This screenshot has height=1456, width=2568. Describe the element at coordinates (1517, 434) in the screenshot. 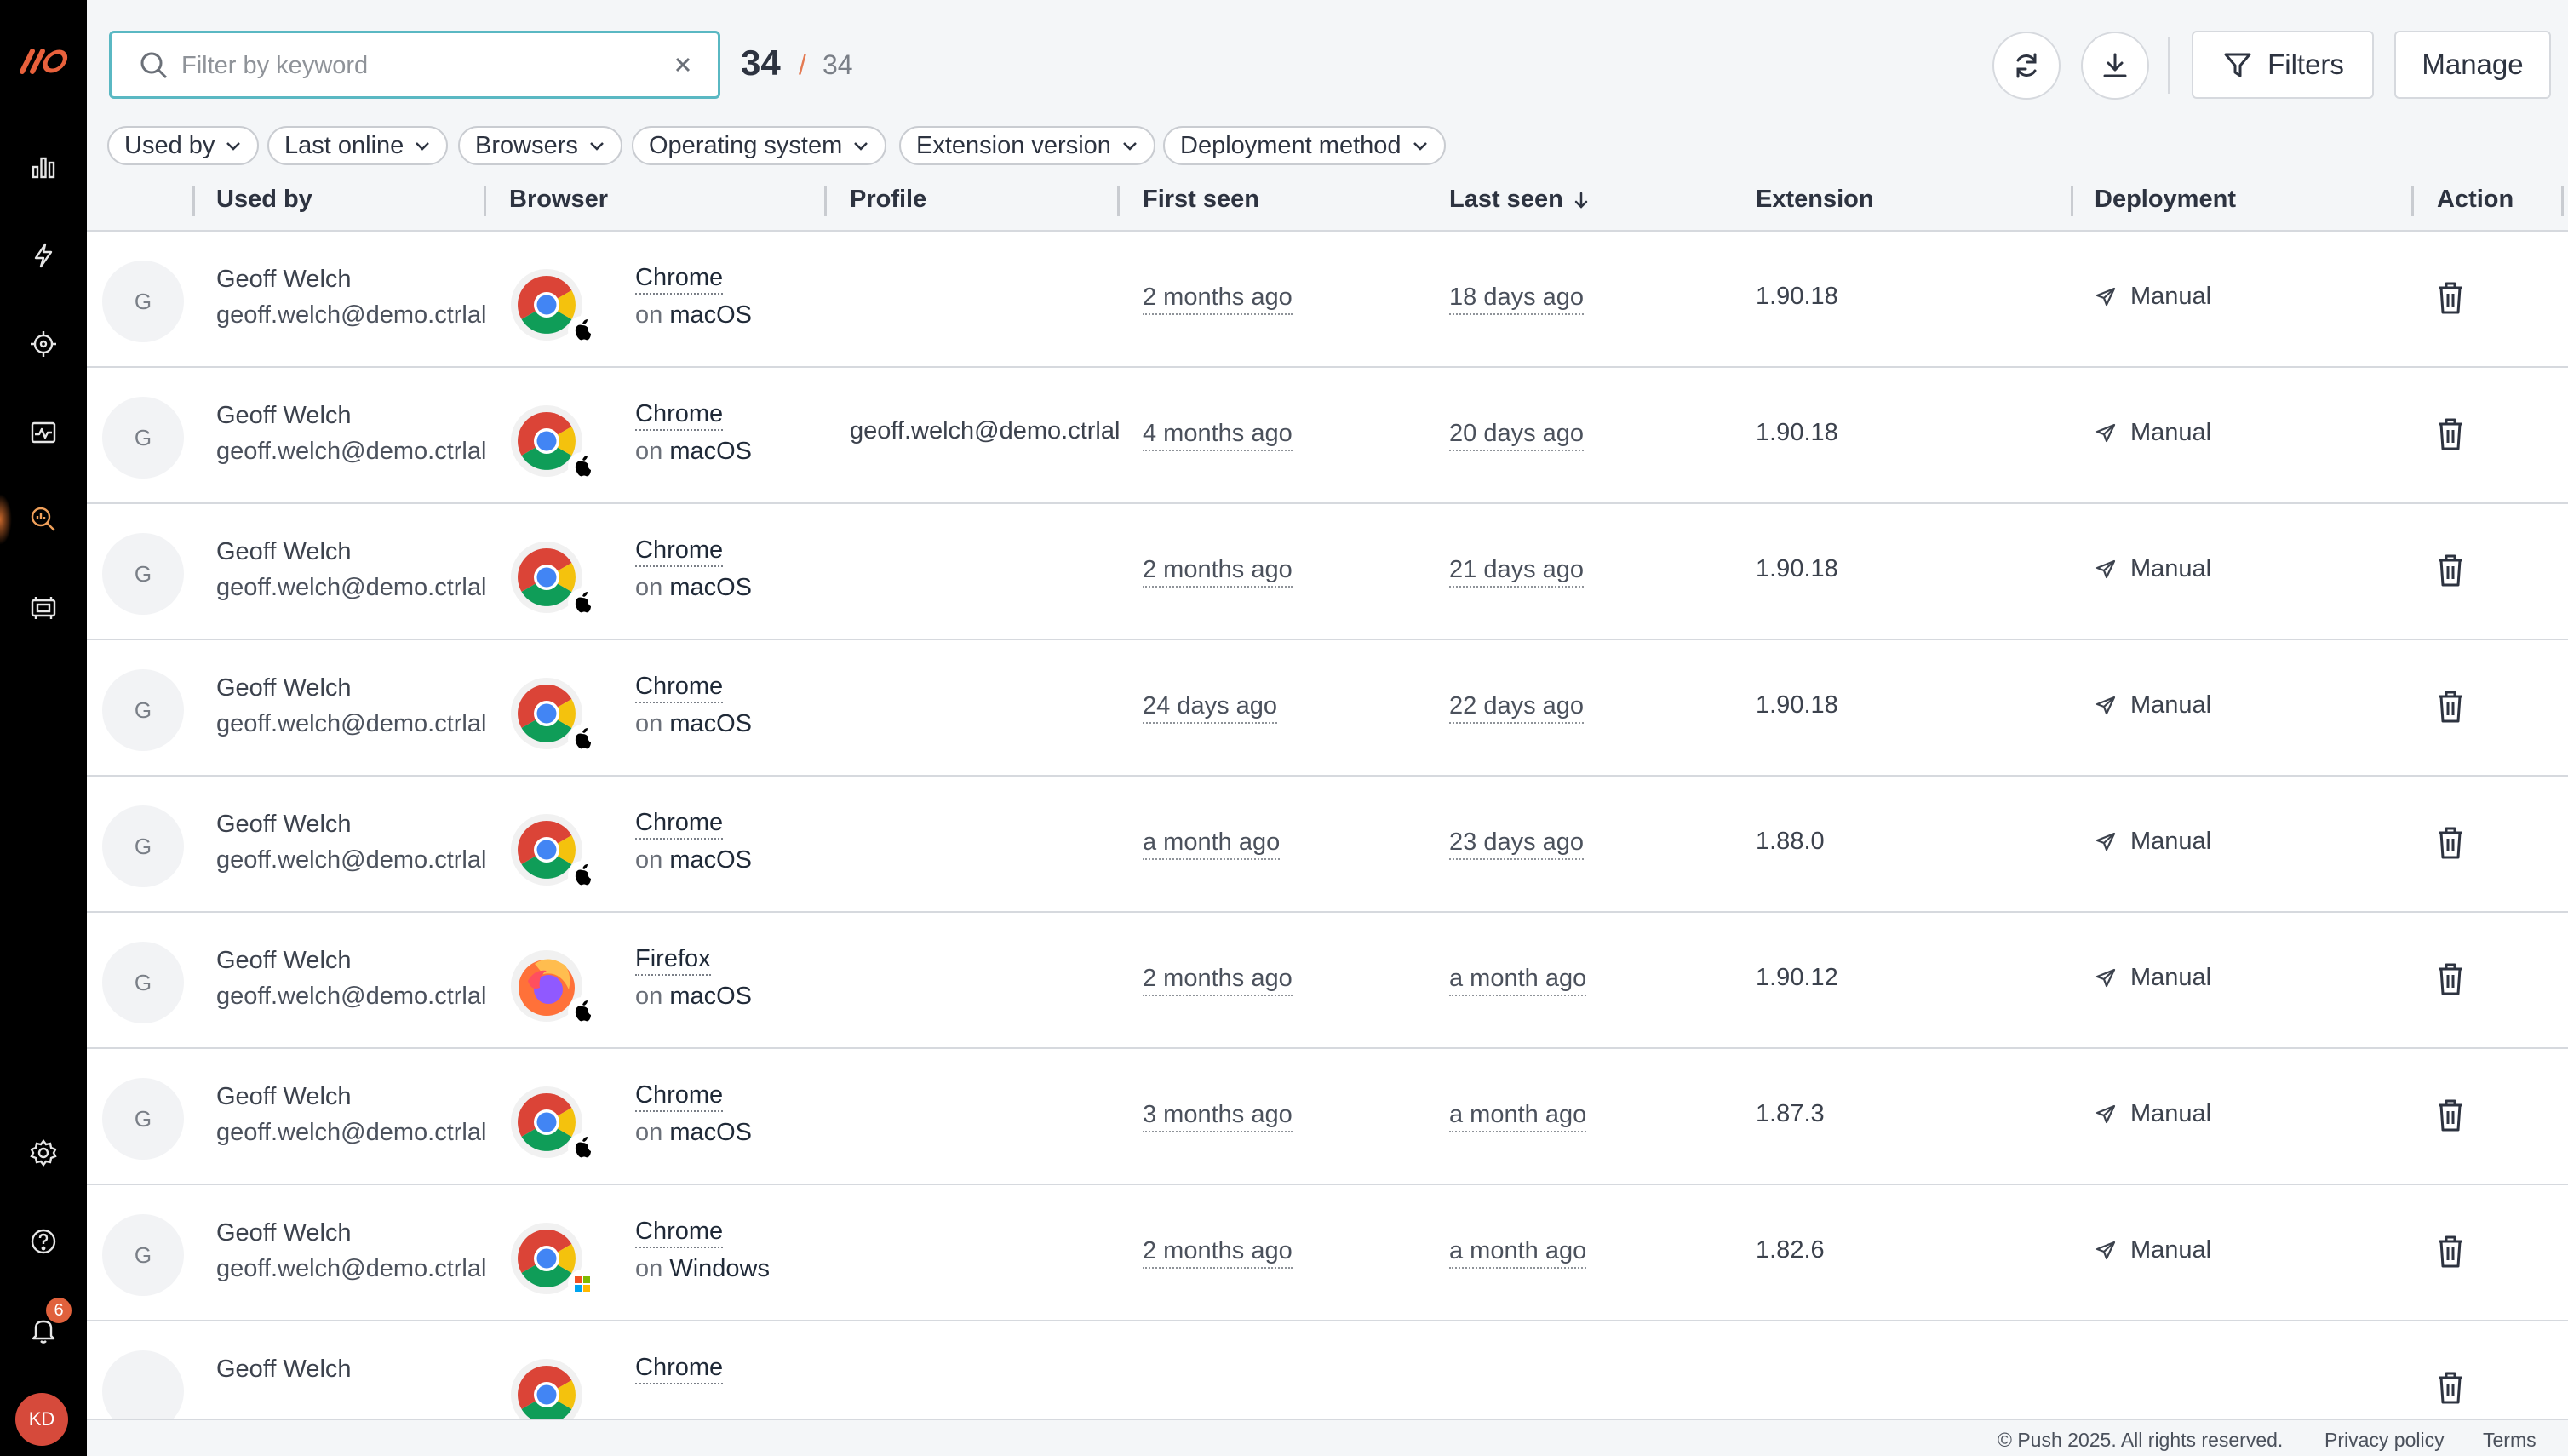

I see `last-seen: 20 days ago` at that location.